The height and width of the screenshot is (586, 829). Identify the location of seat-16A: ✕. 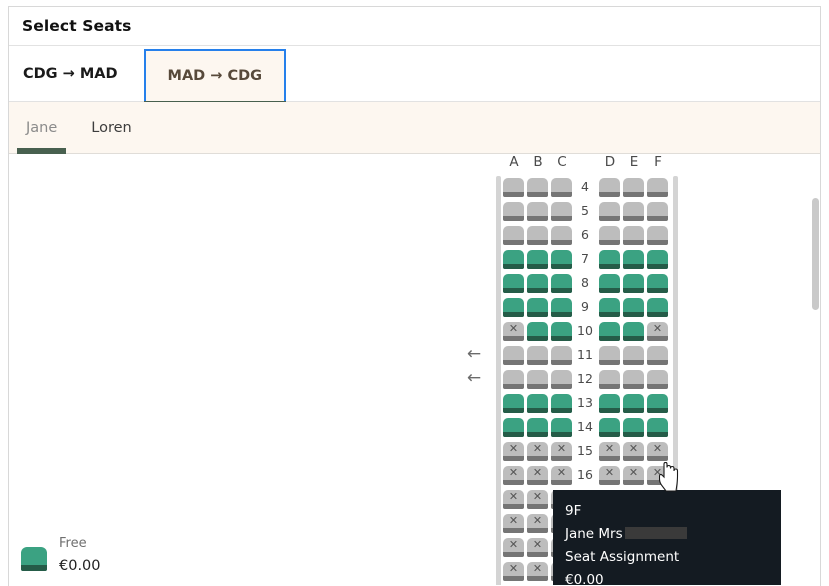
(513, 475).